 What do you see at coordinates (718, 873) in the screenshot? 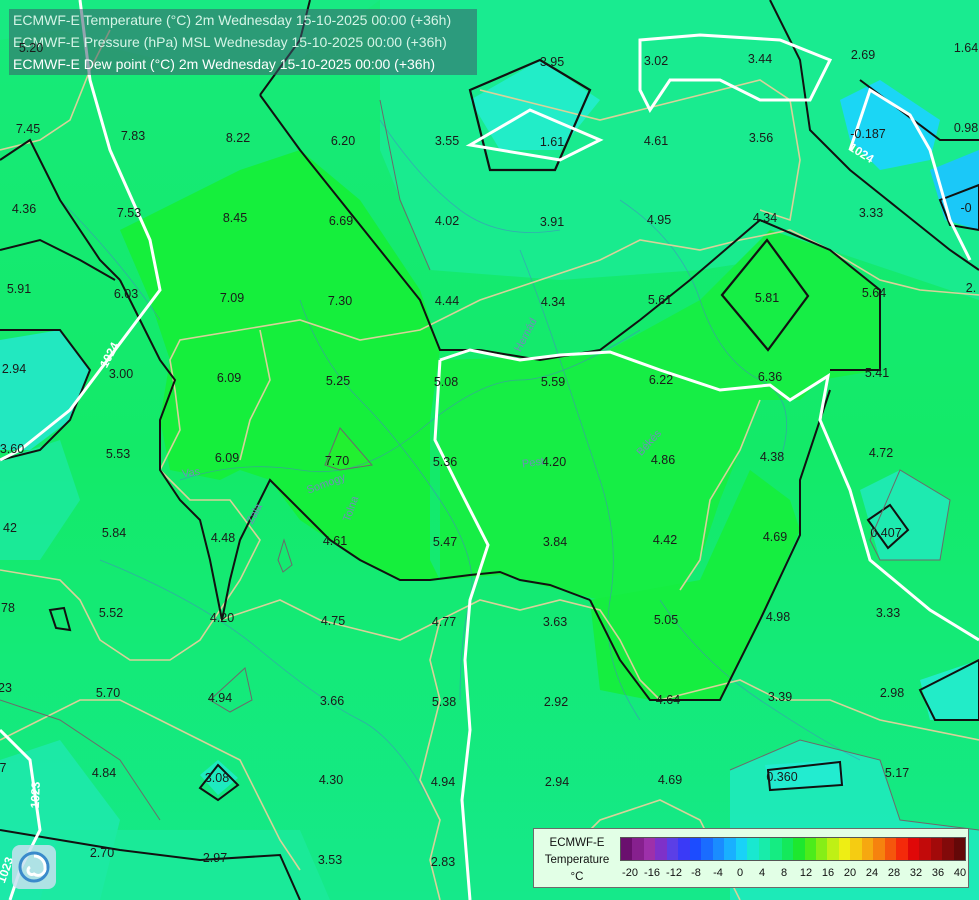
I see `legend-tick-label: -4` at bounding box center [718, 873].